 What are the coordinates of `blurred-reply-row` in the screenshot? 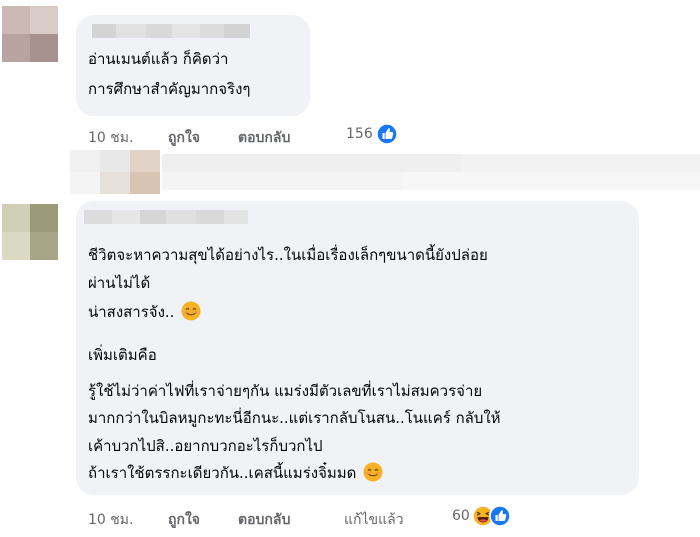 It's located at (385, 172).